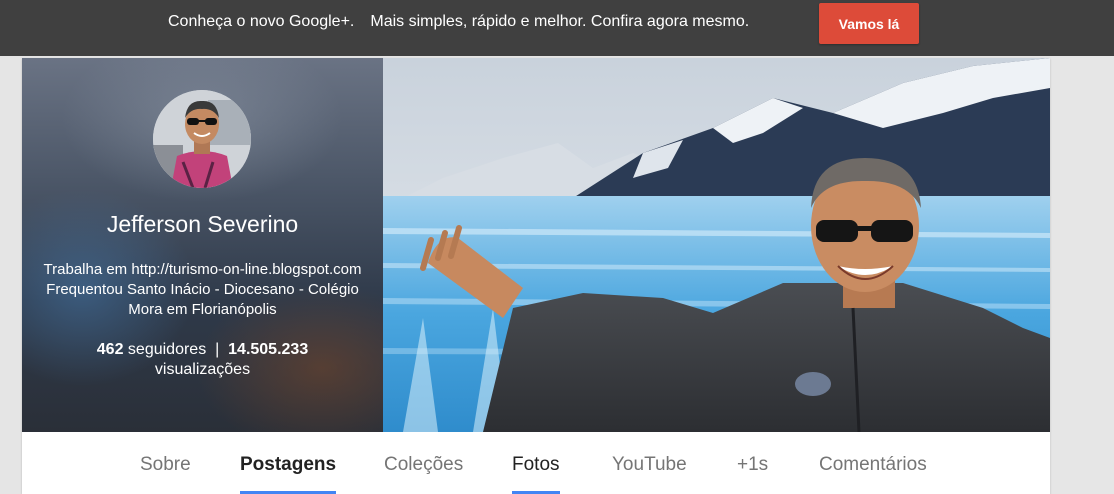  I want to click on tab-postagens: Postagens, so click(288, 474).